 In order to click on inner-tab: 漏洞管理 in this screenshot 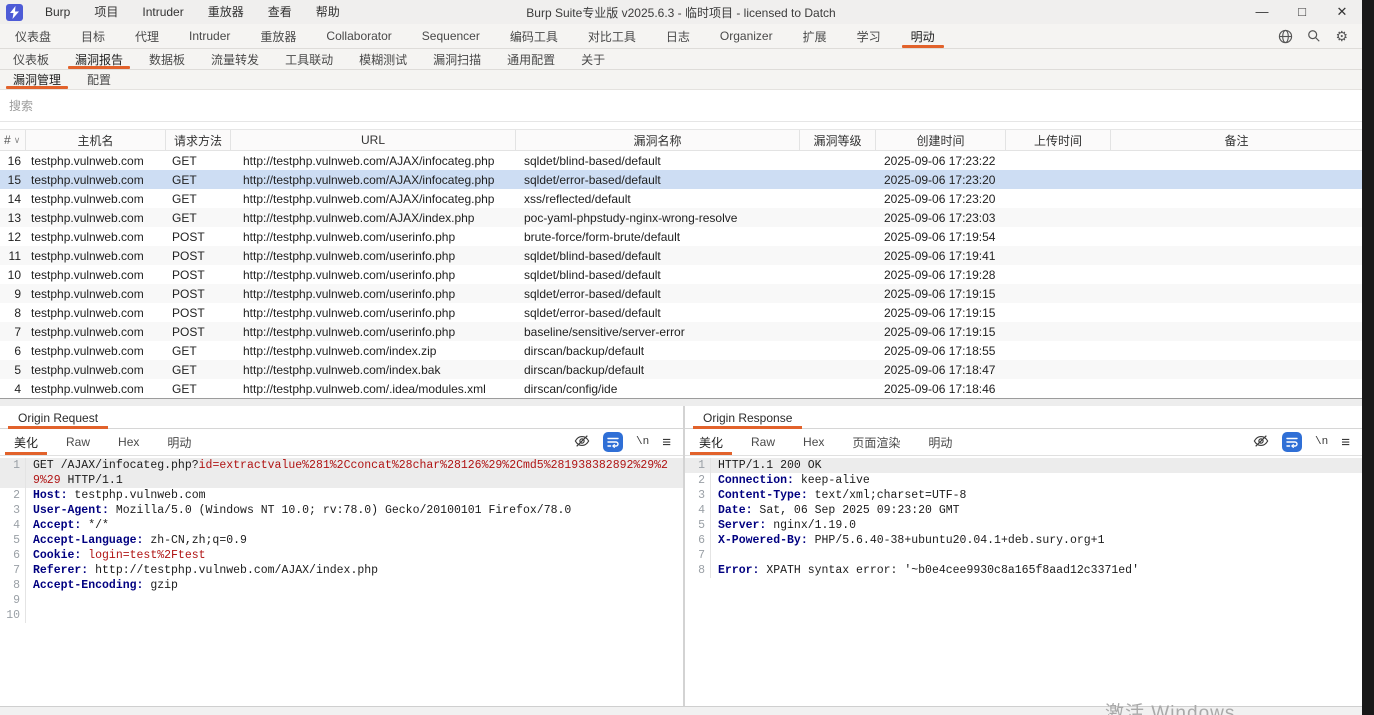, I will do `click(37, 79)`.